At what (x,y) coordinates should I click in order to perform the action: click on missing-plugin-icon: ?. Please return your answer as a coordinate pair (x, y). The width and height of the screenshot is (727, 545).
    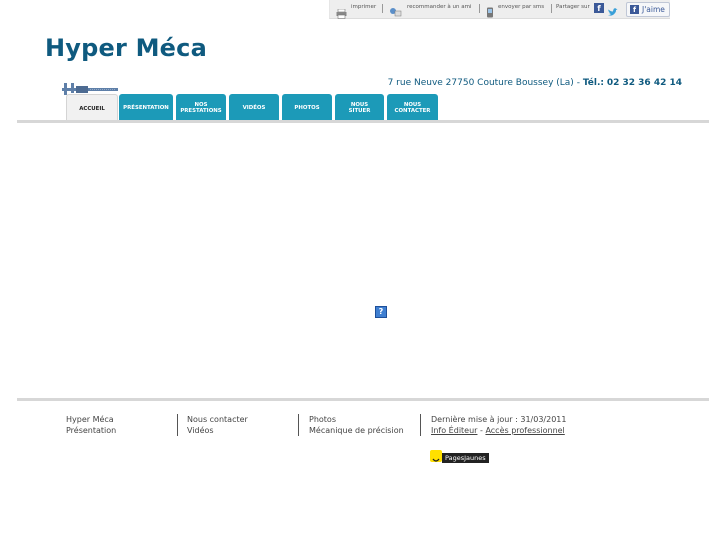
    Looking at the image, I should click on (381, 312).